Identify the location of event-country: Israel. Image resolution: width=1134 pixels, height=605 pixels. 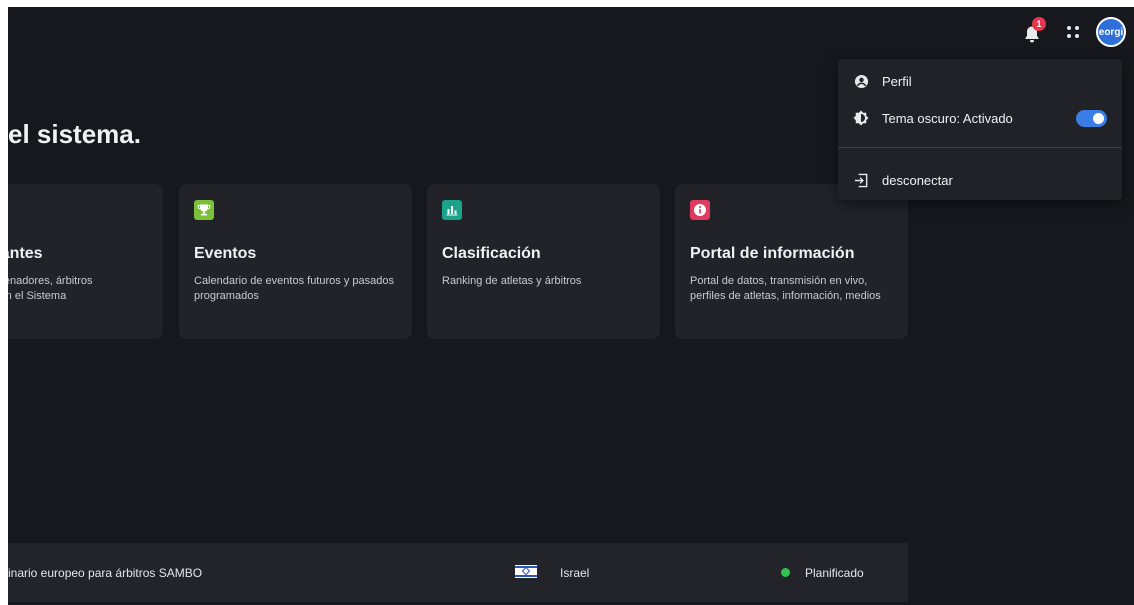
(575, 573).